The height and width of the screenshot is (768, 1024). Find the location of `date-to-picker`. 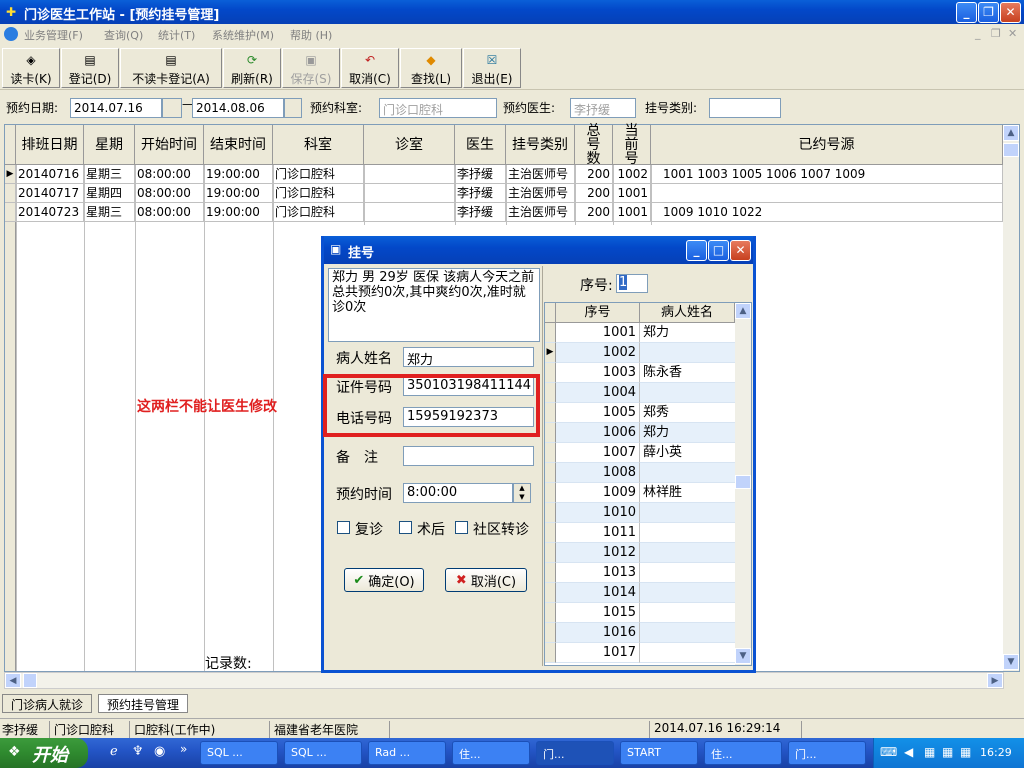

date-to-picker is located at coordinates (293, 108).